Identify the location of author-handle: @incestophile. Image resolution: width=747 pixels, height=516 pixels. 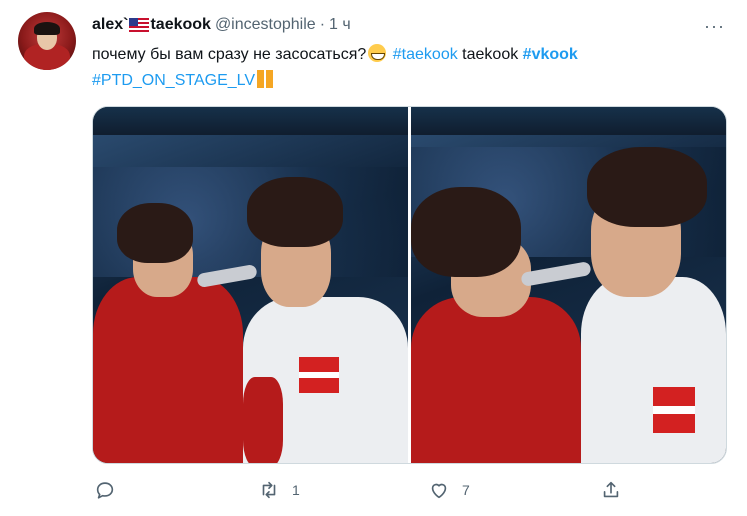
(265, 25).